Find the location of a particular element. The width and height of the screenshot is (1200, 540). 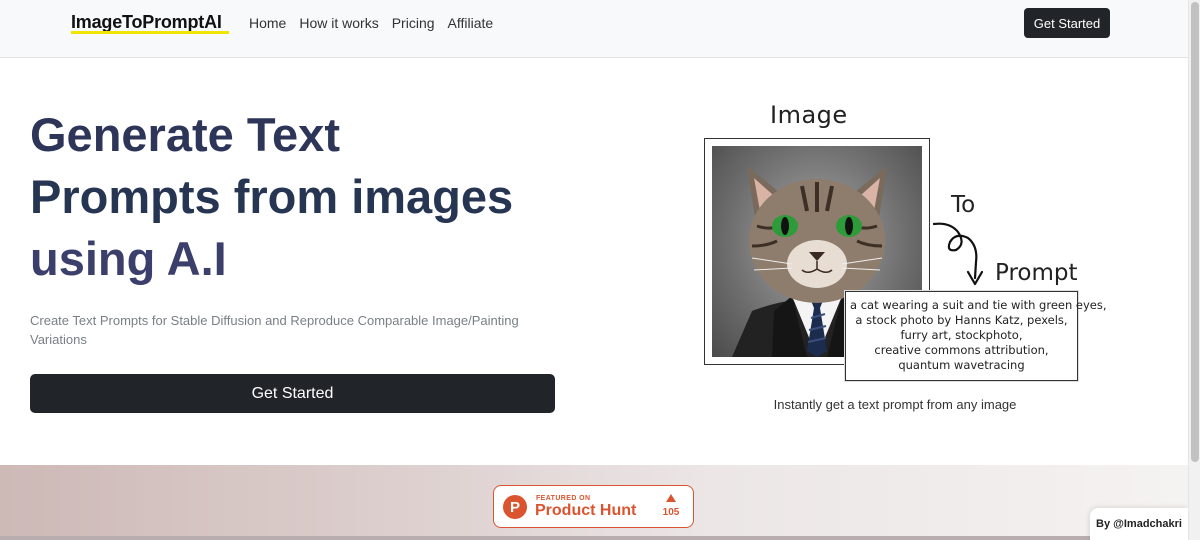

hero-title-line-3: using A.I is located at coordinates (128, 258).